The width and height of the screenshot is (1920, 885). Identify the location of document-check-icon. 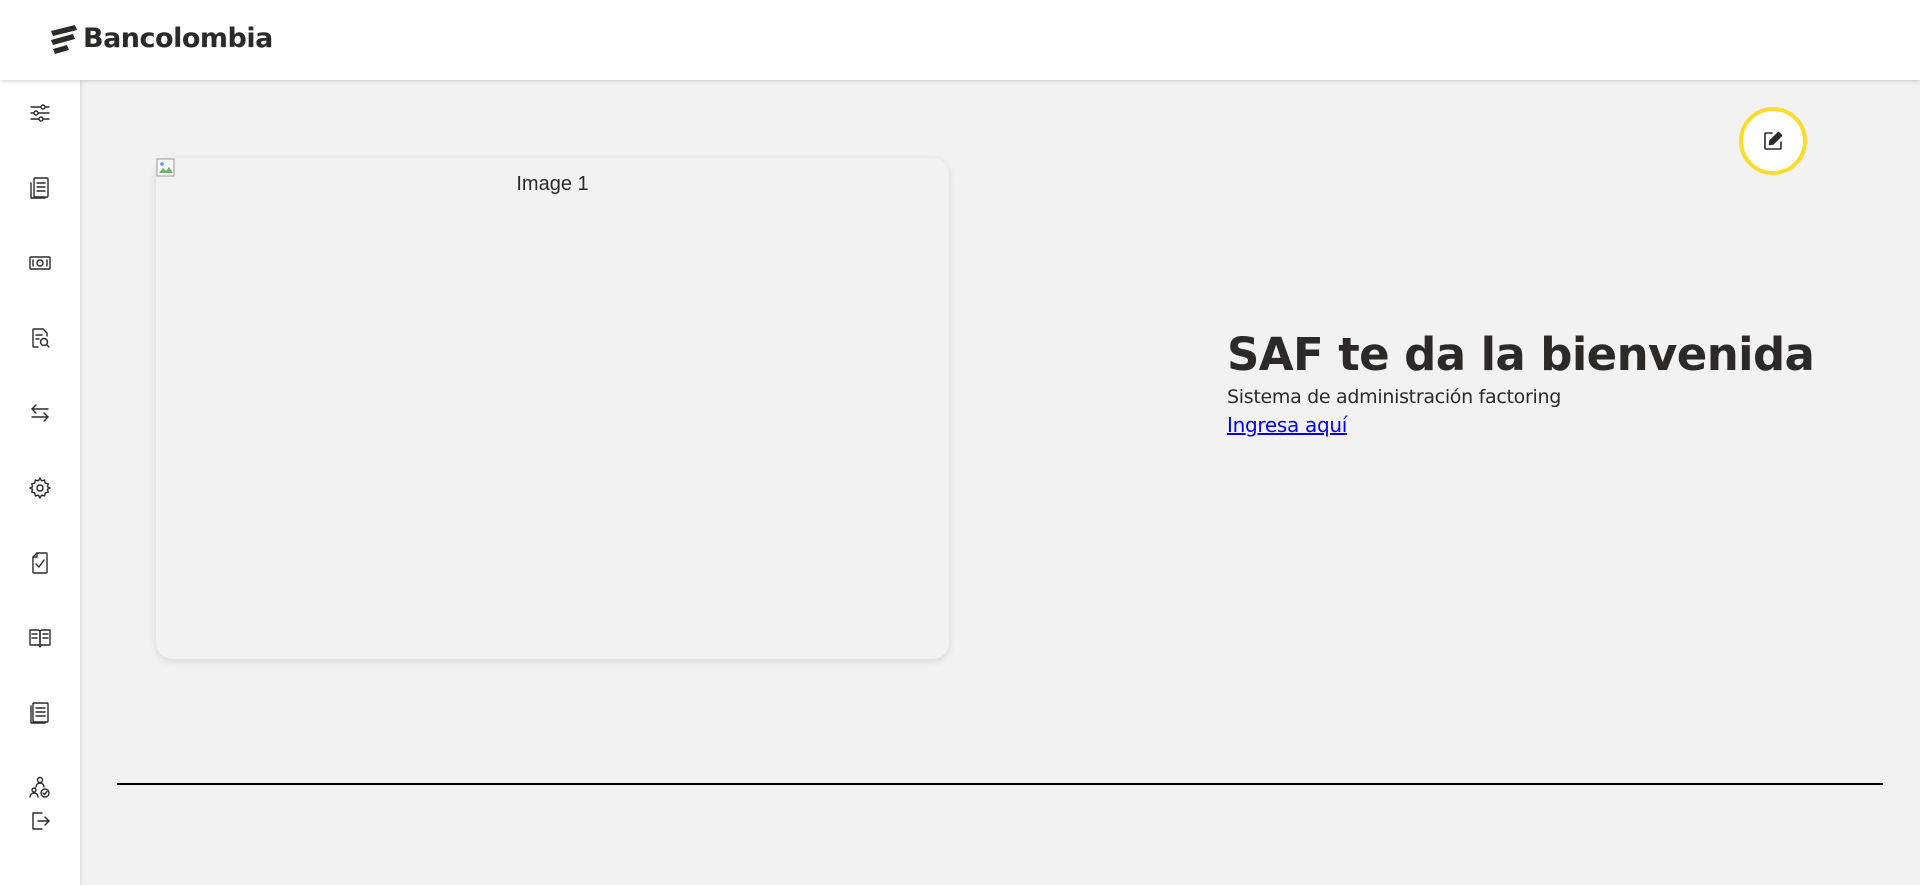
(40, 563).